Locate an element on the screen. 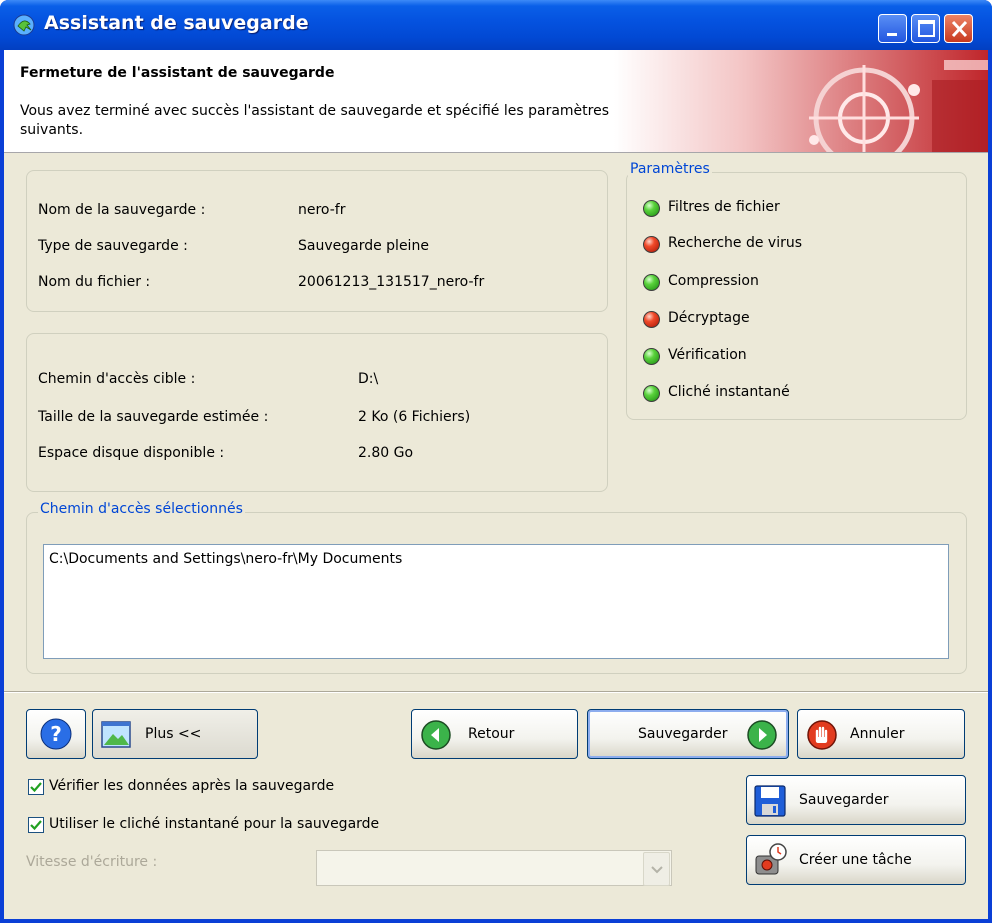 The height and width of the screenshot is (923, 992). help-icon: ? is located at coordinates (56, 734).